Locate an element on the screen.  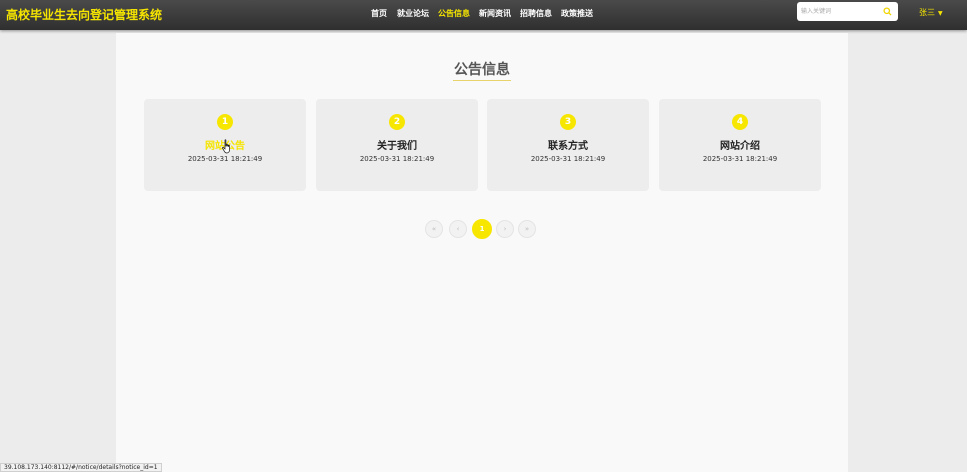
card-number-badge: 1 is located at coordinates (225, 122).